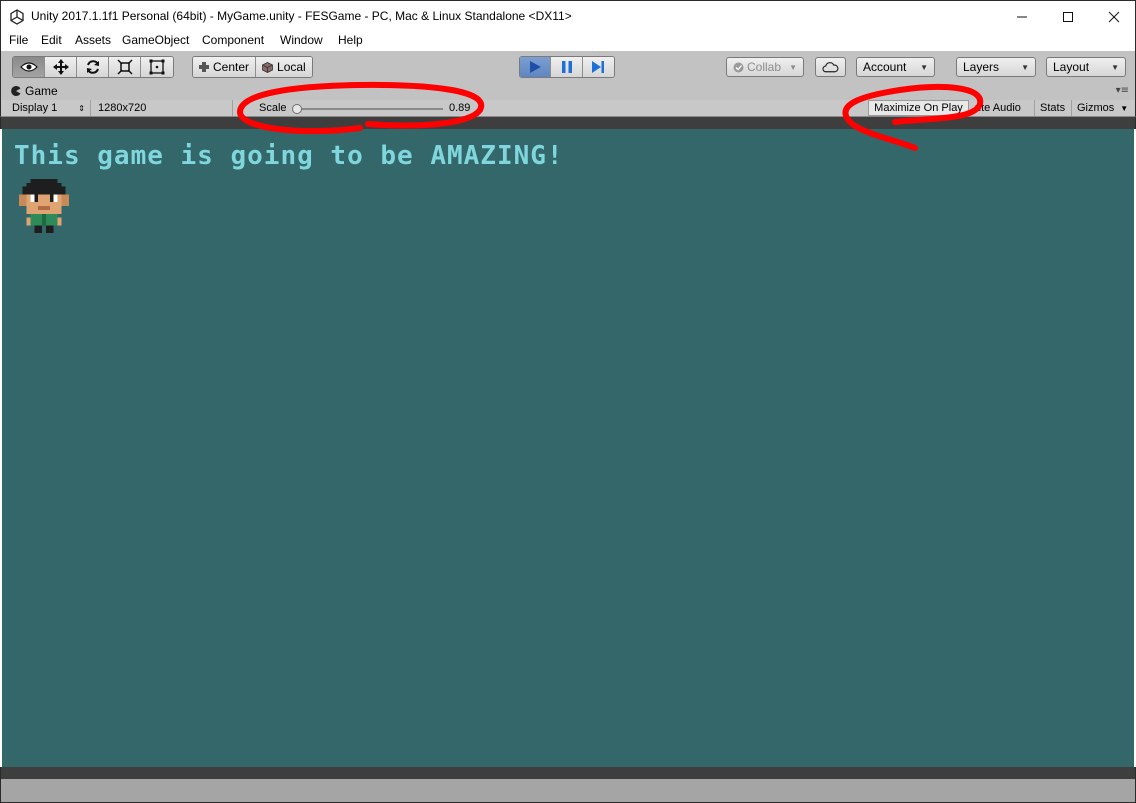 The image size is (1136, 803). Describe the element at coordinates (44, 206) in the screenshot. I see `pixel-character-sprite` at that location.